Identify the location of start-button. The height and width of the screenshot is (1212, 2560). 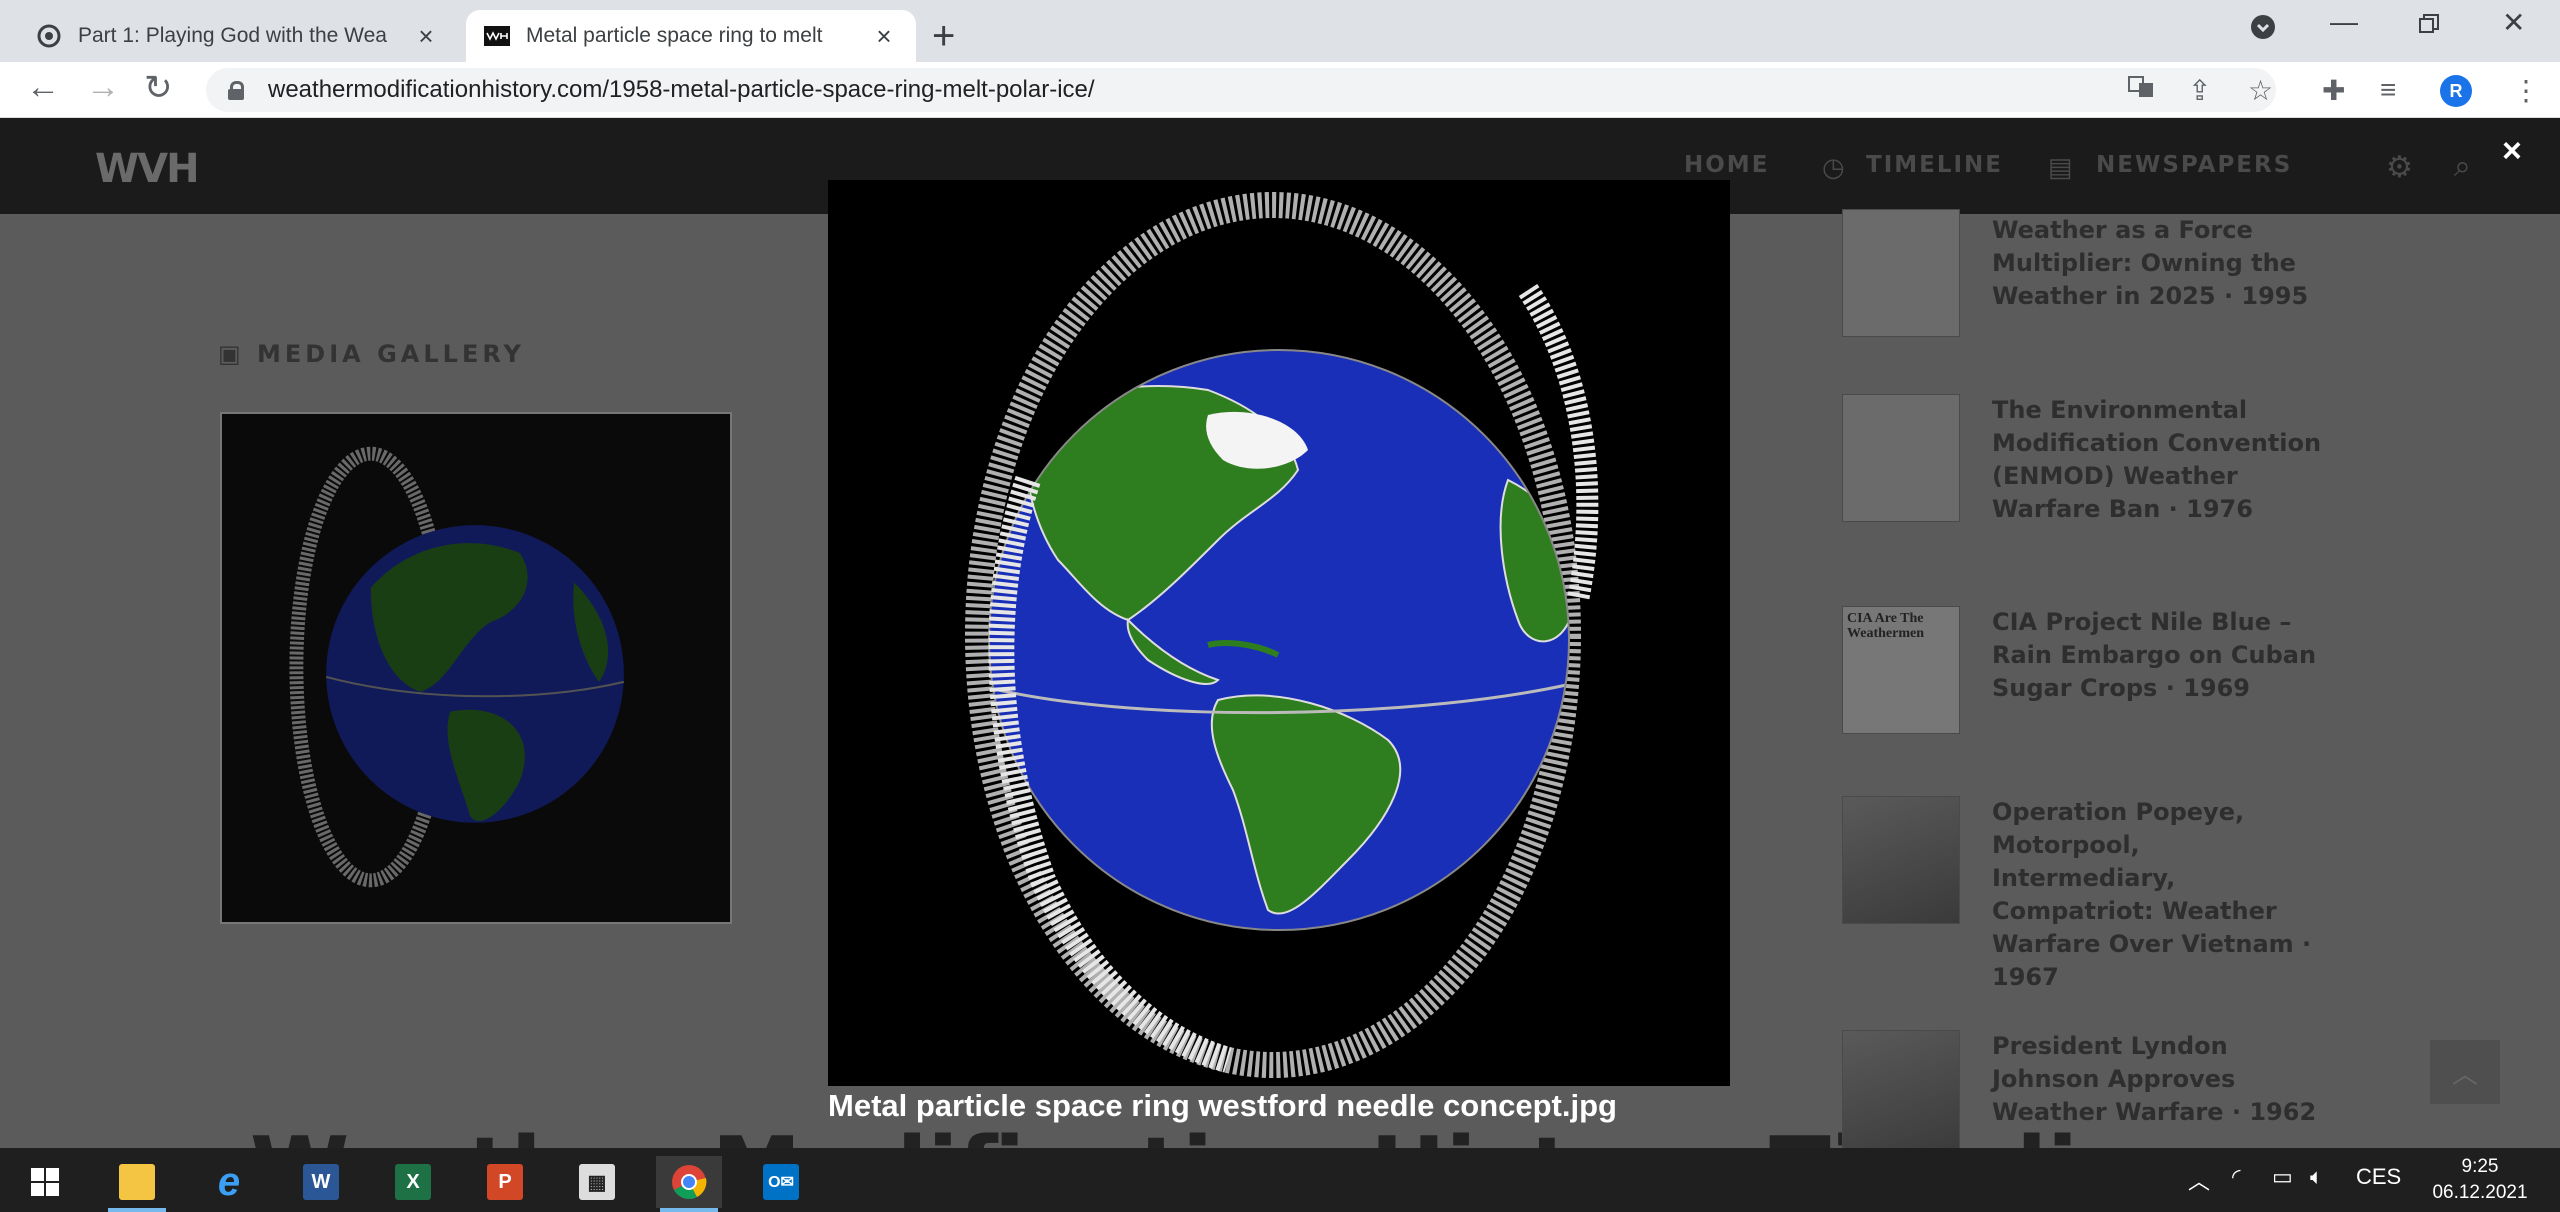
(45, 1182).